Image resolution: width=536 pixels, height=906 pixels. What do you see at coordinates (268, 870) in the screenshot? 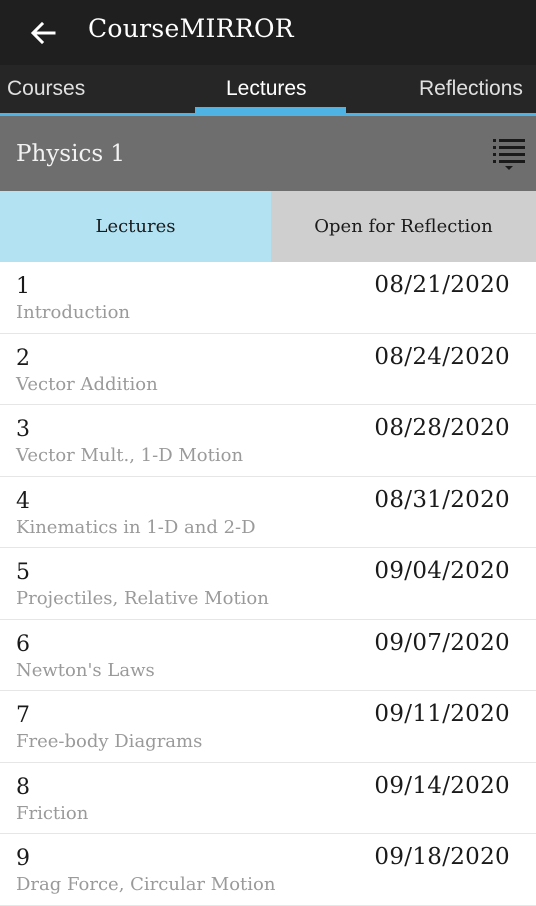
I see `list-item: 9 09/18/2020 Drag Force, Circular Motion` at bounding box center [268, 870].